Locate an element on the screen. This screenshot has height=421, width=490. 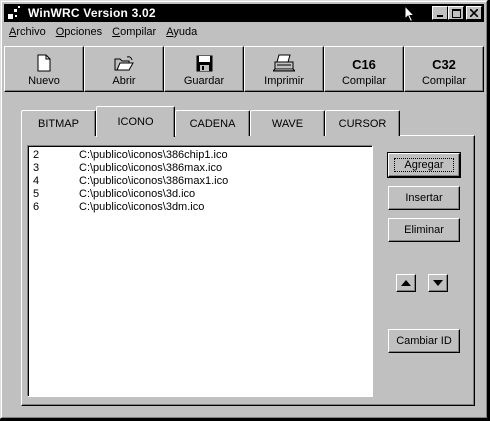
insertar-label: Insertar is located at coordinates (424, 198).